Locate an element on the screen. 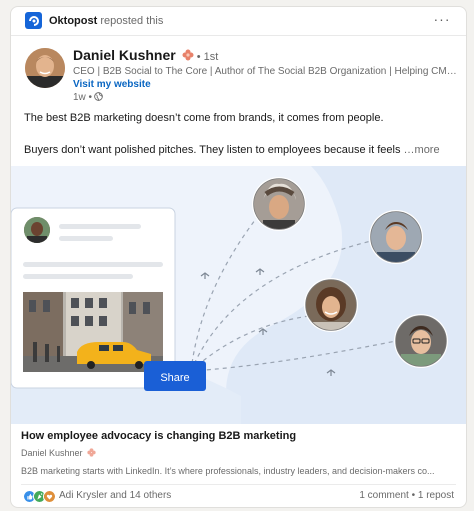 The width and height of the screenshot is (474, 511). post-time: 1w • is located at coordinates (83, 97).